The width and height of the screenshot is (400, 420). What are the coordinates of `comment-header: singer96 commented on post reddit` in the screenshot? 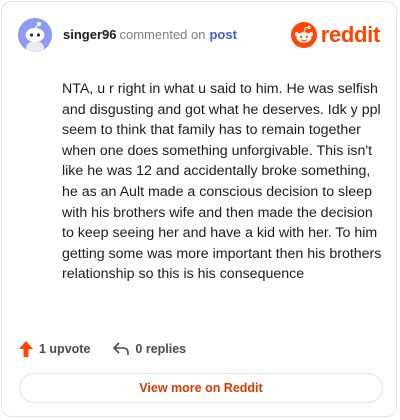 It's located at (199, 35).